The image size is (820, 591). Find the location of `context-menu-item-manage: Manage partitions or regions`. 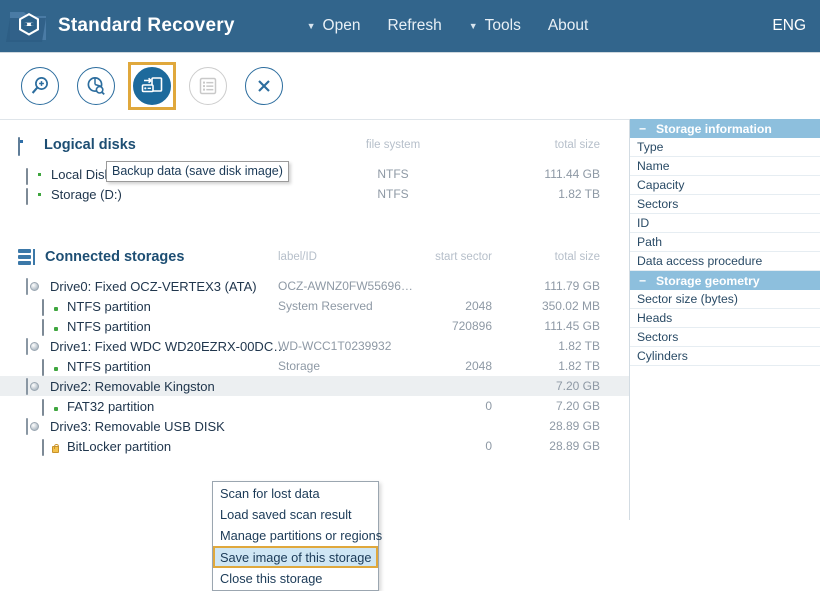

context-menu-item-manage: Manage partitions or regions is located at coordinates (297, 535).